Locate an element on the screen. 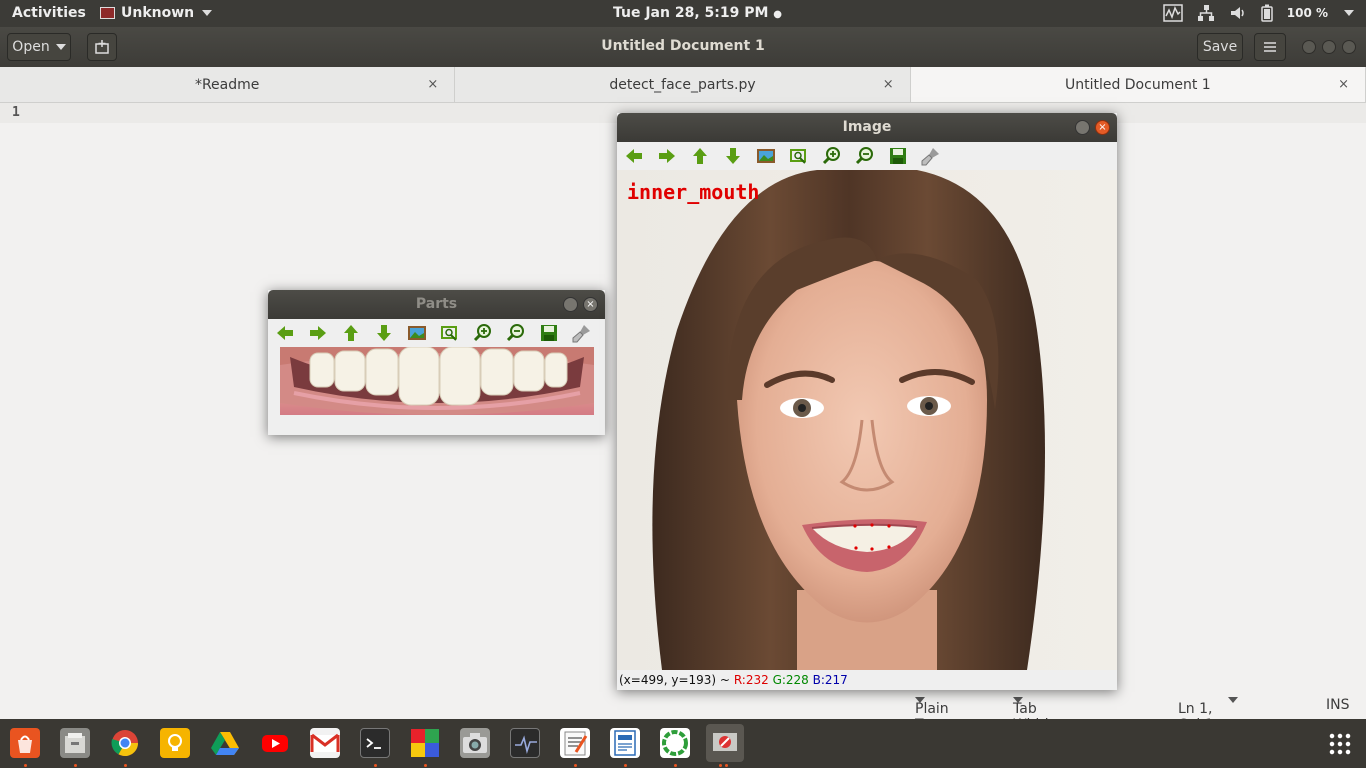 The height and width of the screenshot is (768, 1366). save-button-label: Save is located at coordinates (1220, 47).